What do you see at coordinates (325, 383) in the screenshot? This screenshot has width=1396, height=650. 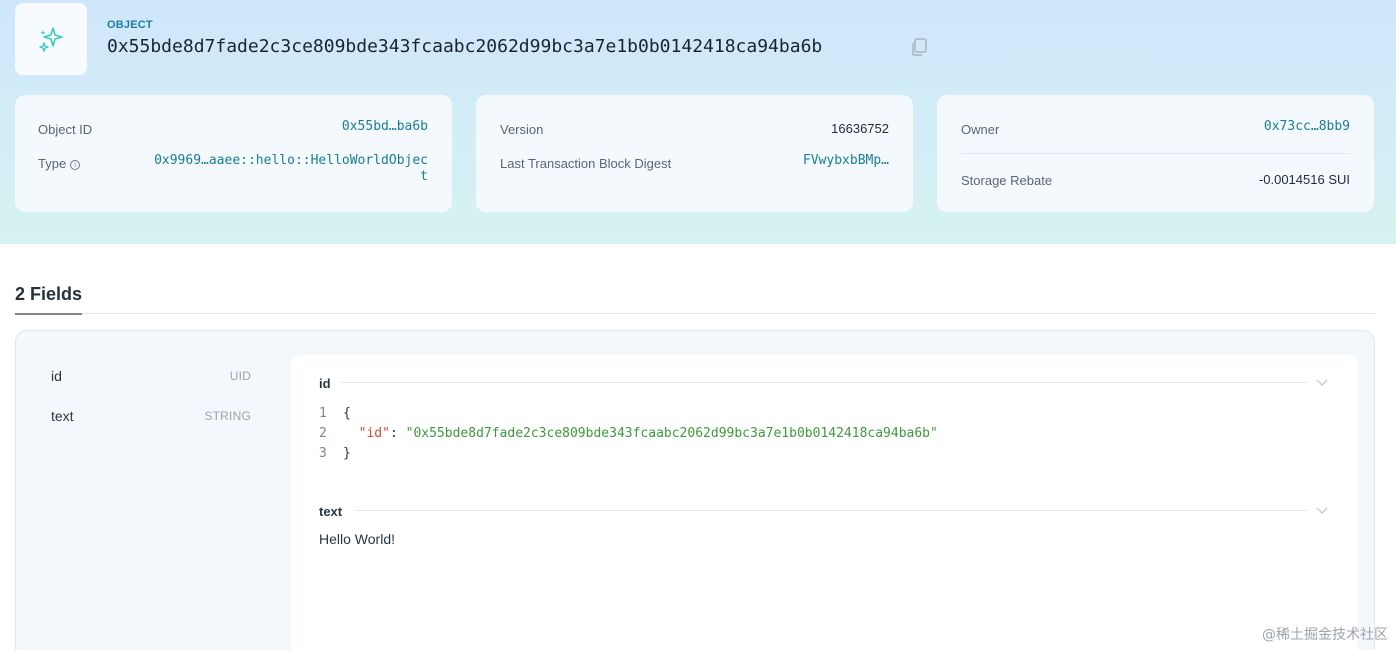 I see `section-title-id: id` at bounding box center [325, 383].